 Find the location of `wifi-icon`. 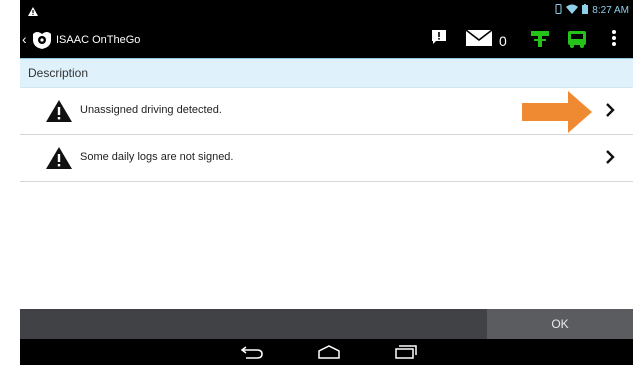

wifi-icon is located at coordinates (572, 10).